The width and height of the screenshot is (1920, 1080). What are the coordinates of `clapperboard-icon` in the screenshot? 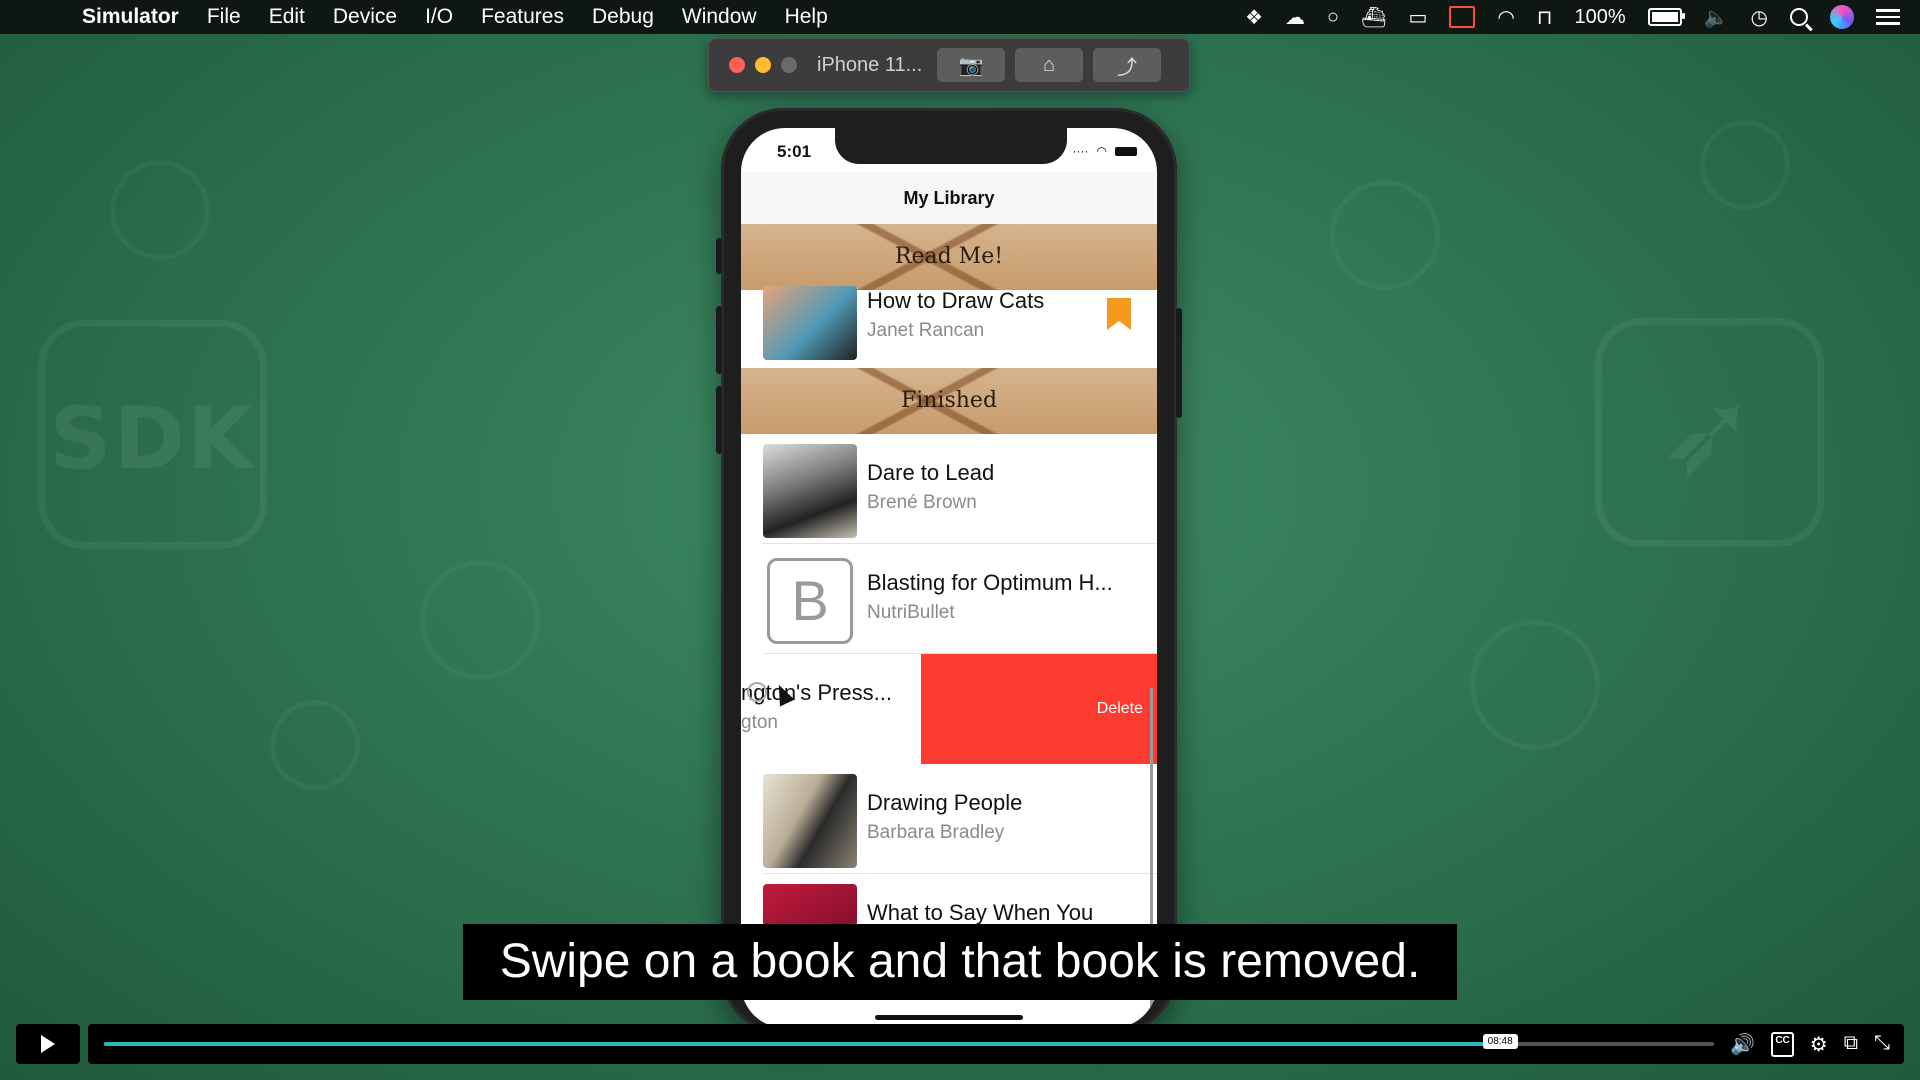 It's located at (1462, 17).